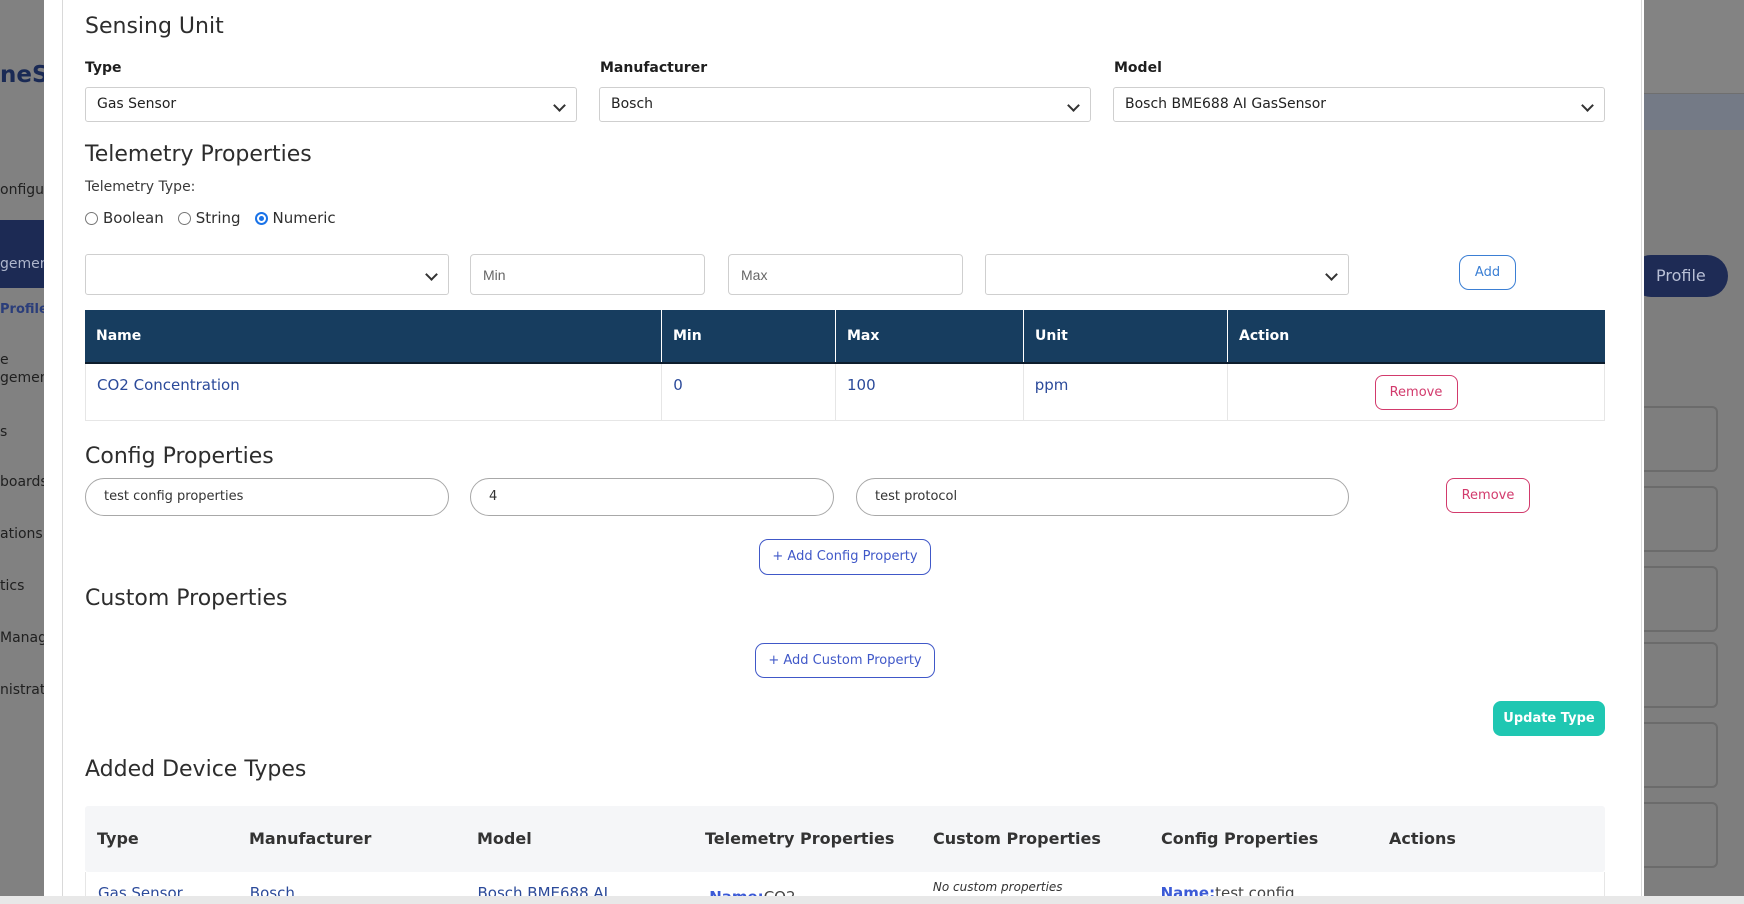  I want to click on bg-nav-item: e, so click(4, 360).